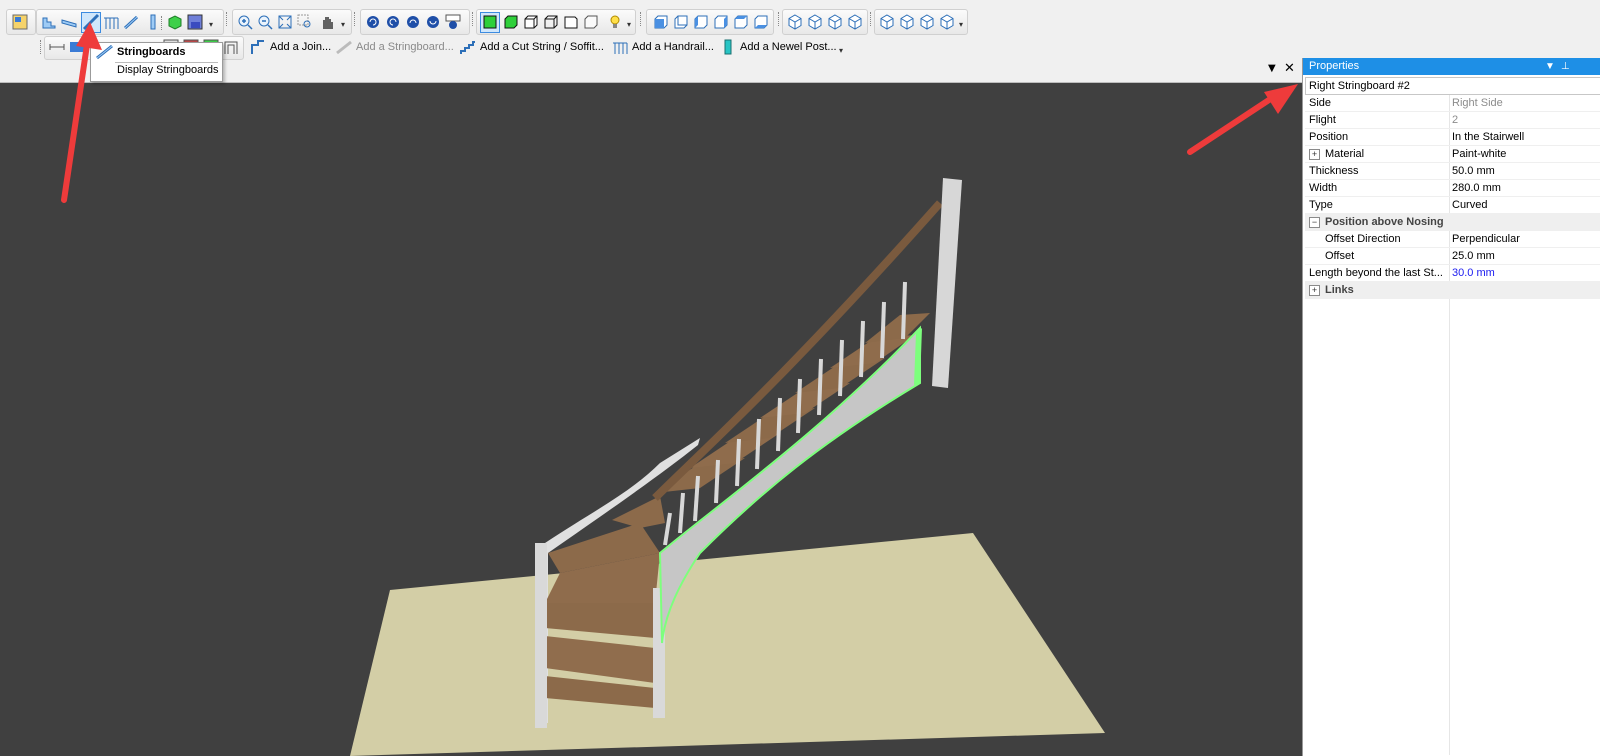 This screenshot has width=1600, height=756. What do you see at coordinates (1526, 239) in the screenshot?
I see `property-value: Perpendicular` at bounding box center [1526, 239].